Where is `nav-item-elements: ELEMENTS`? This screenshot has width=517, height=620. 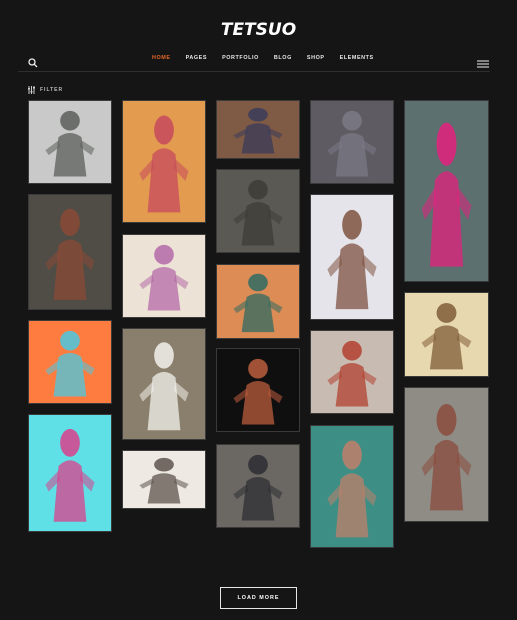 nav-item-elements: ELEMENTS is located at coordinates (357, 58).